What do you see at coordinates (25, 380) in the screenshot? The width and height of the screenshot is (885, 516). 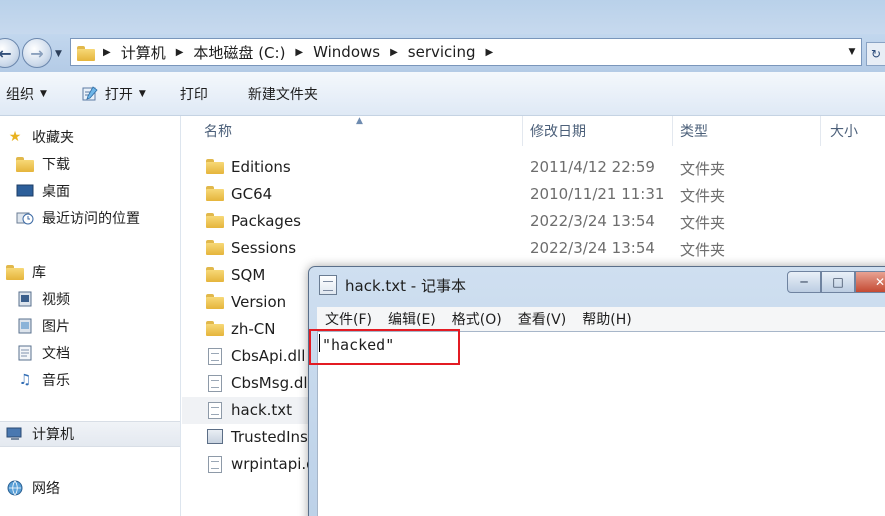 I see `music-note-icon: ♫` at bounding box center [25, 380].